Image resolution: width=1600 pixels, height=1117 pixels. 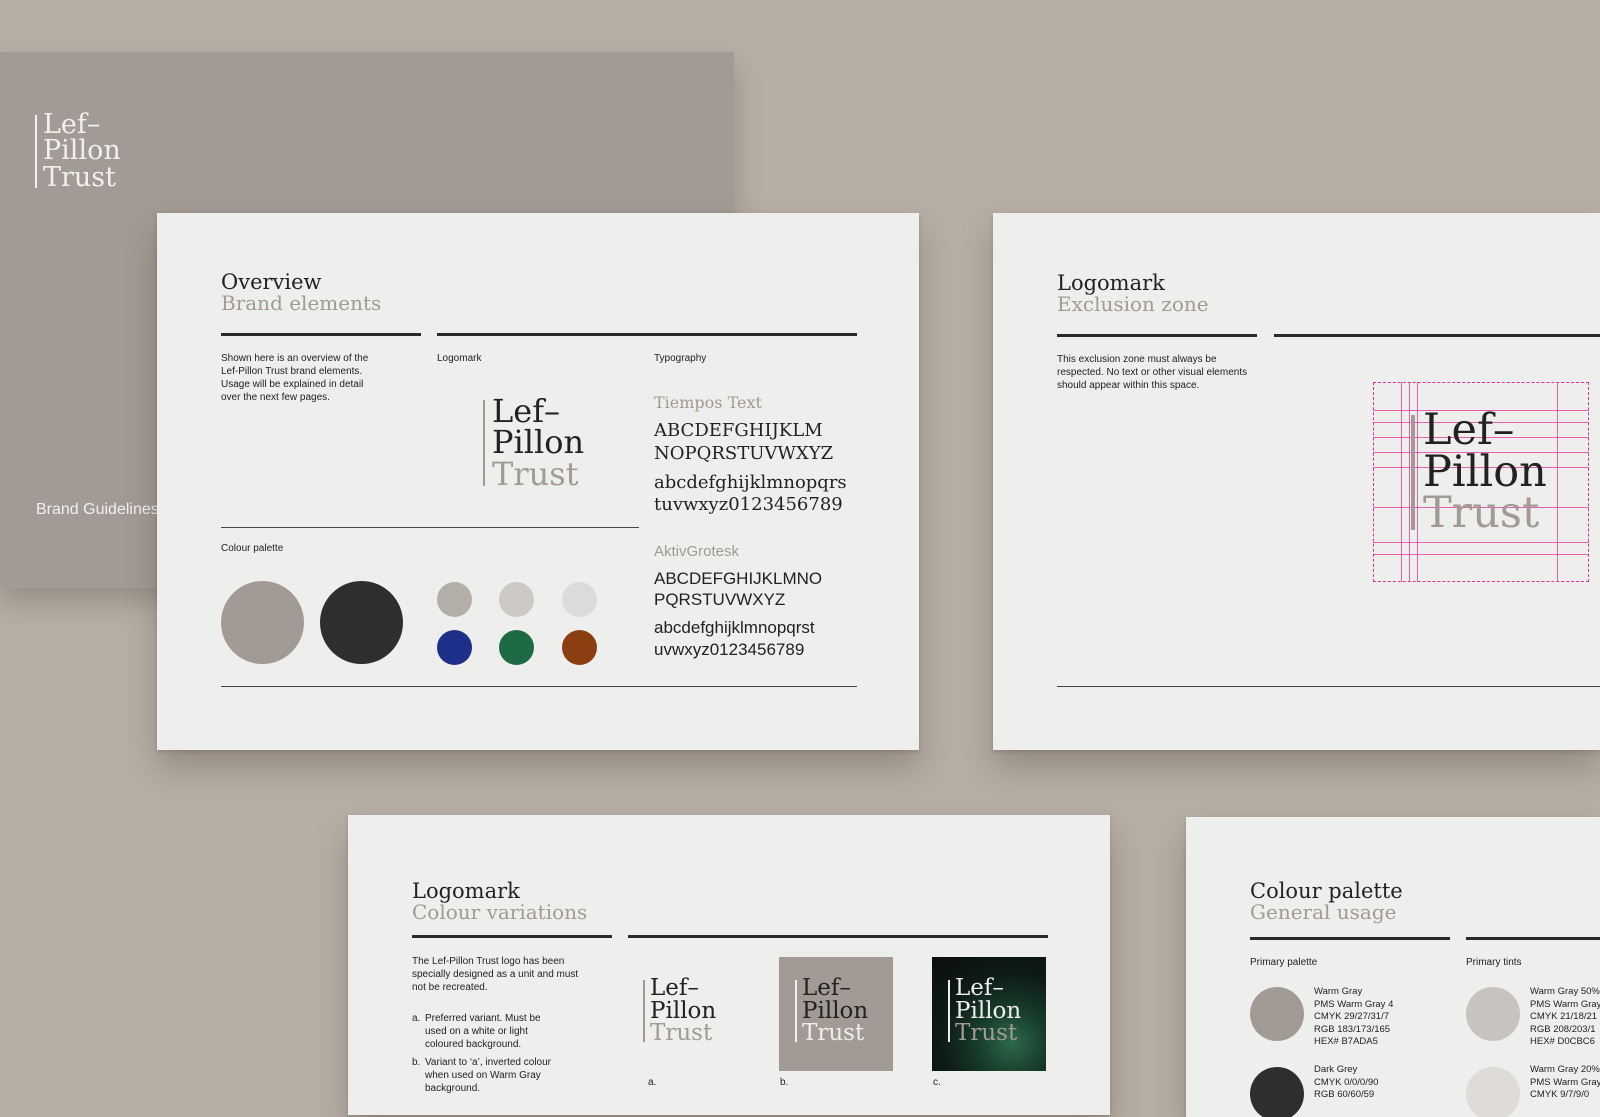 I want to click on swatch-rgb: RGB 183/173/165, so click(x=1352, y=1029).